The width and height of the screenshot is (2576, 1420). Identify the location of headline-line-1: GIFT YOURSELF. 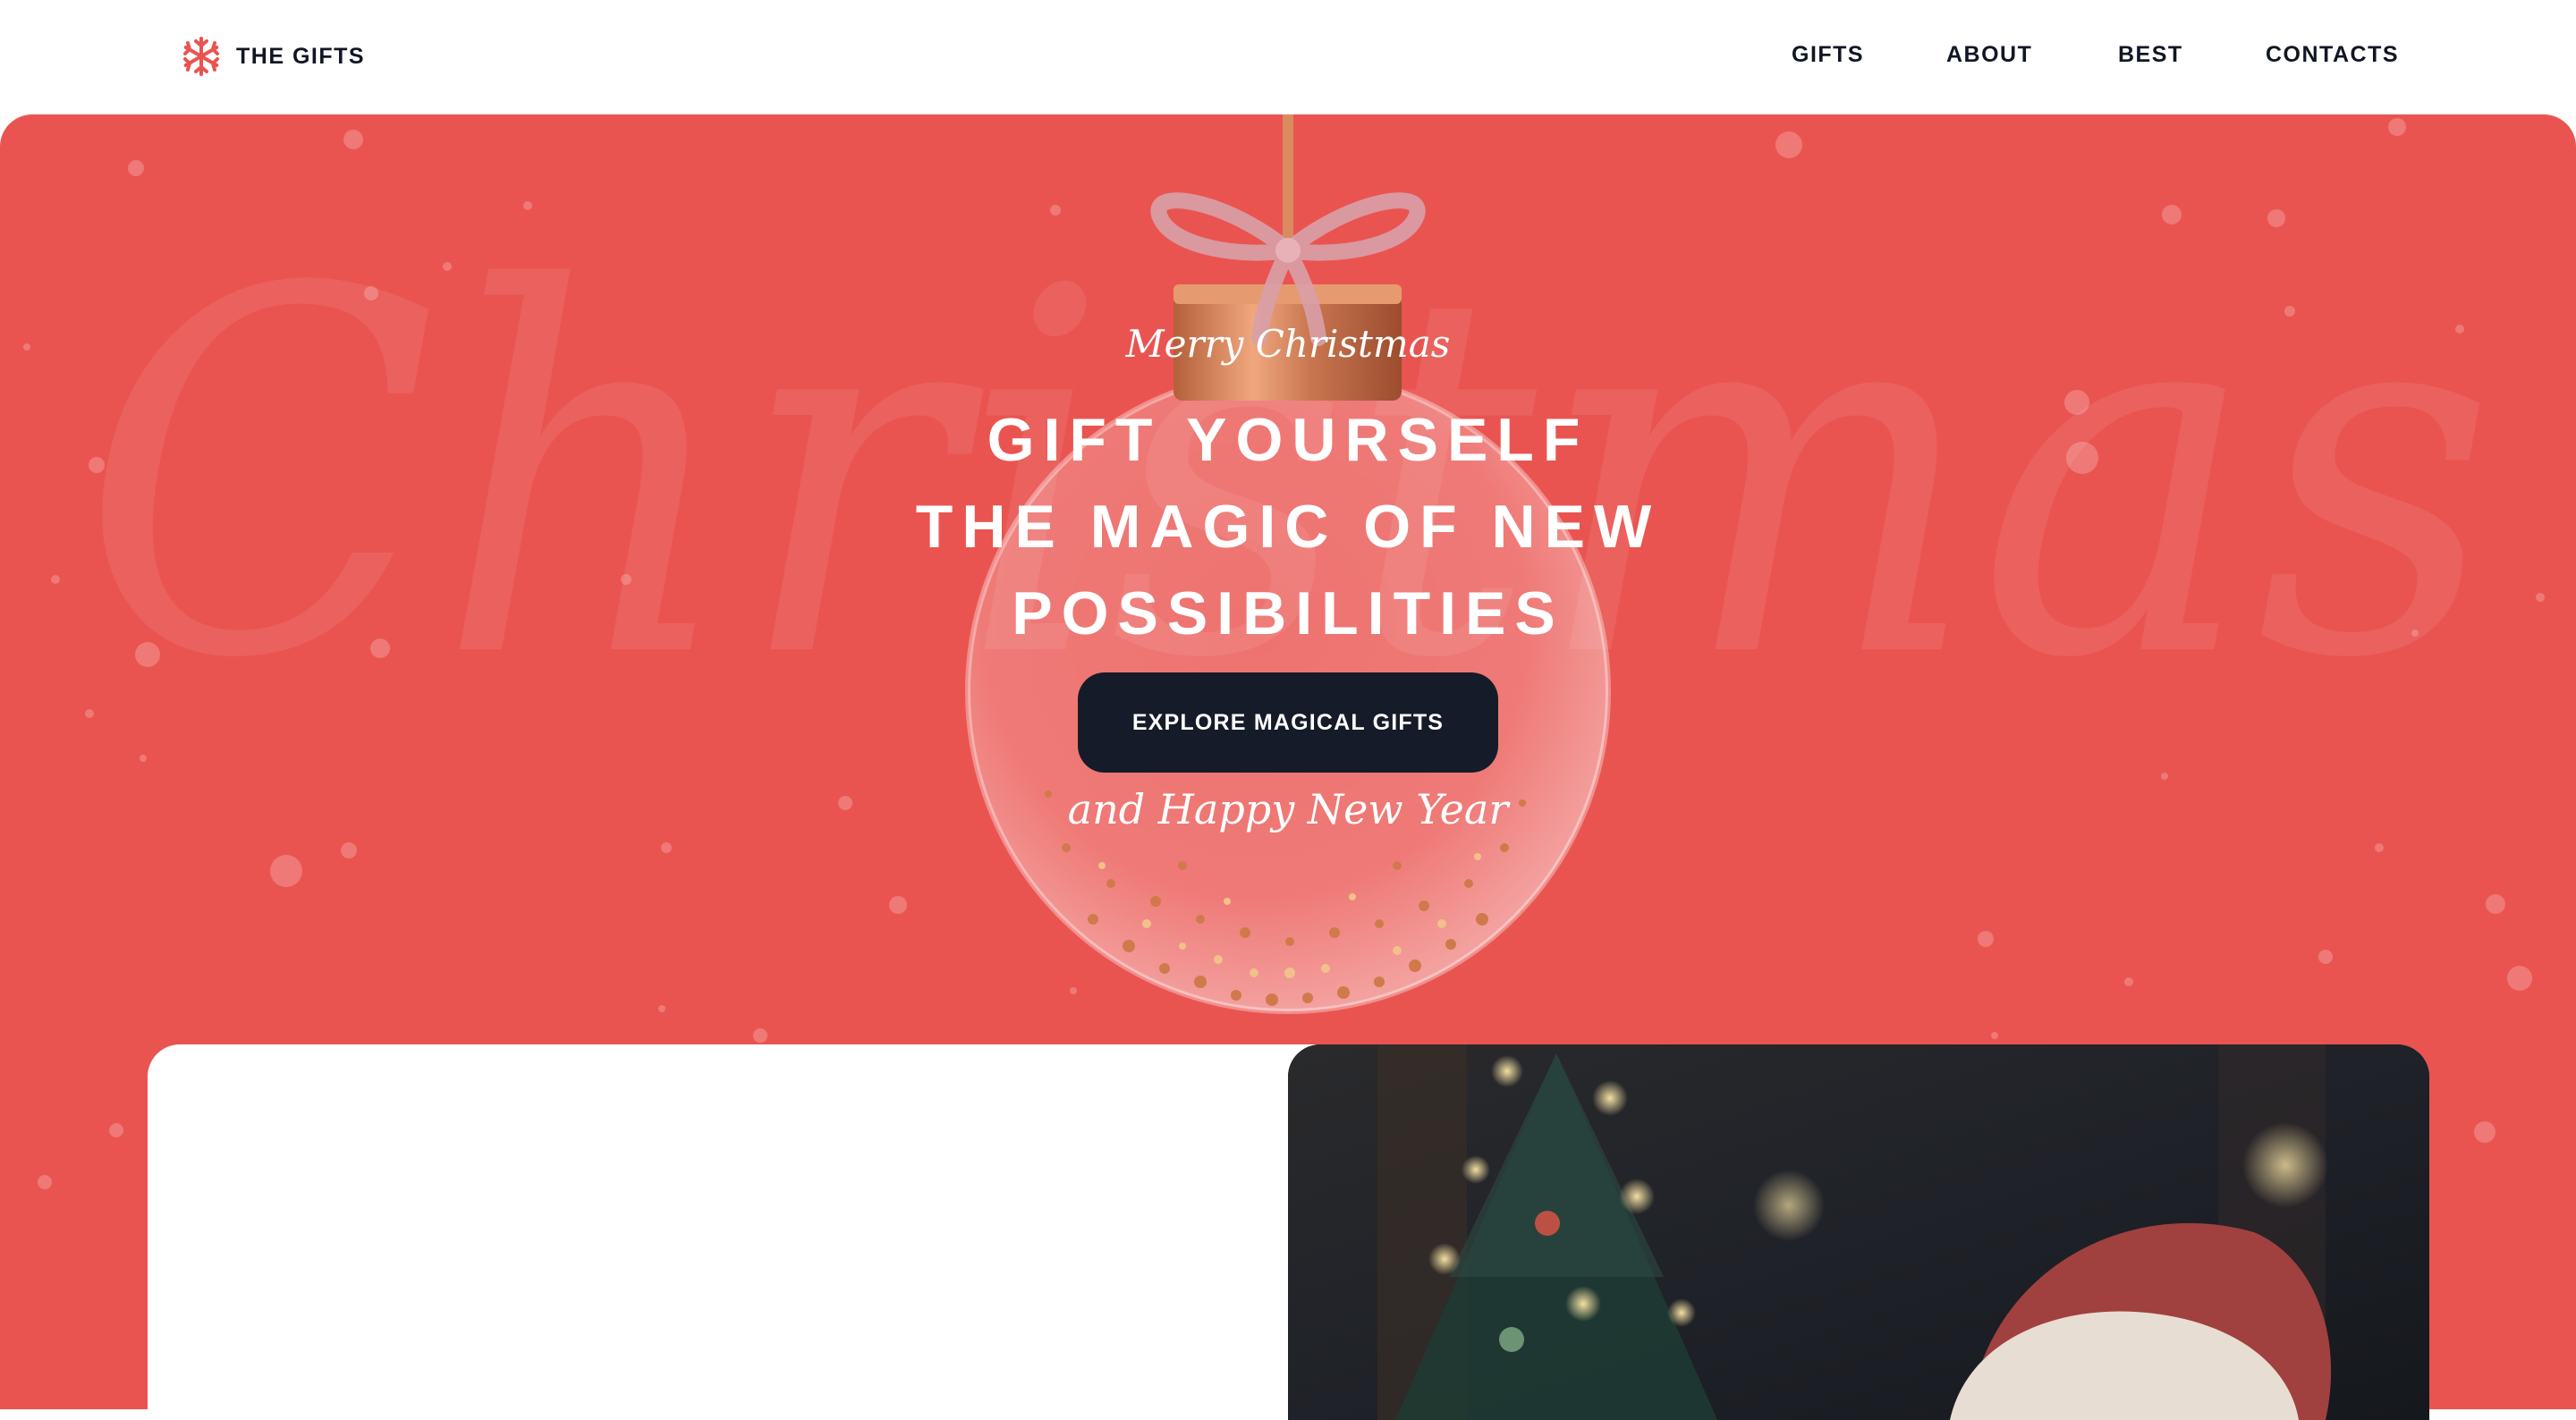
(1288, 440).